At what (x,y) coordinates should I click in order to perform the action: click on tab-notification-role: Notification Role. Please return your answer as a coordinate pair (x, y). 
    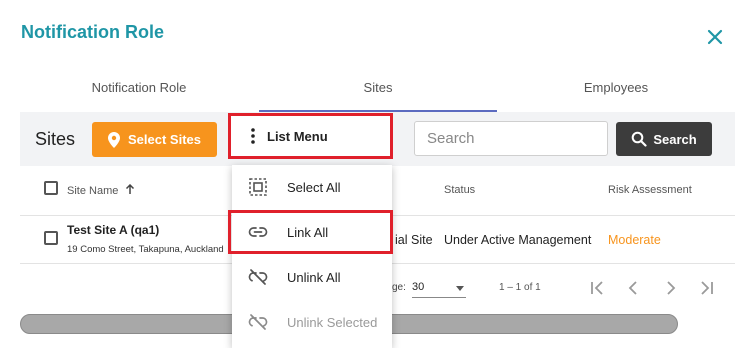
    Looking at the image, I should click on (139, 93).